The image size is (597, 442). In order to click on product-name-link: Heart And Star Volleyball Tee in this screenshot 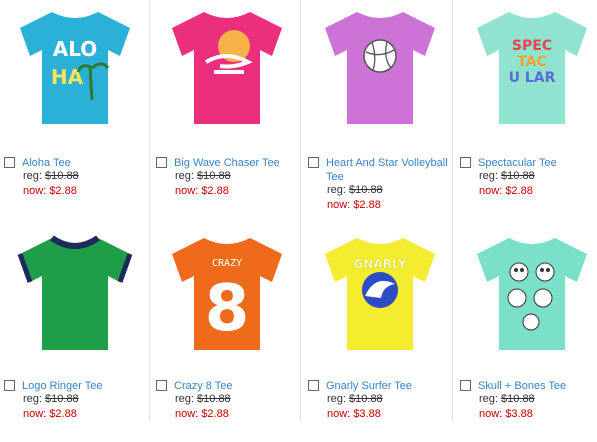, I will do `click(389, 170)`.